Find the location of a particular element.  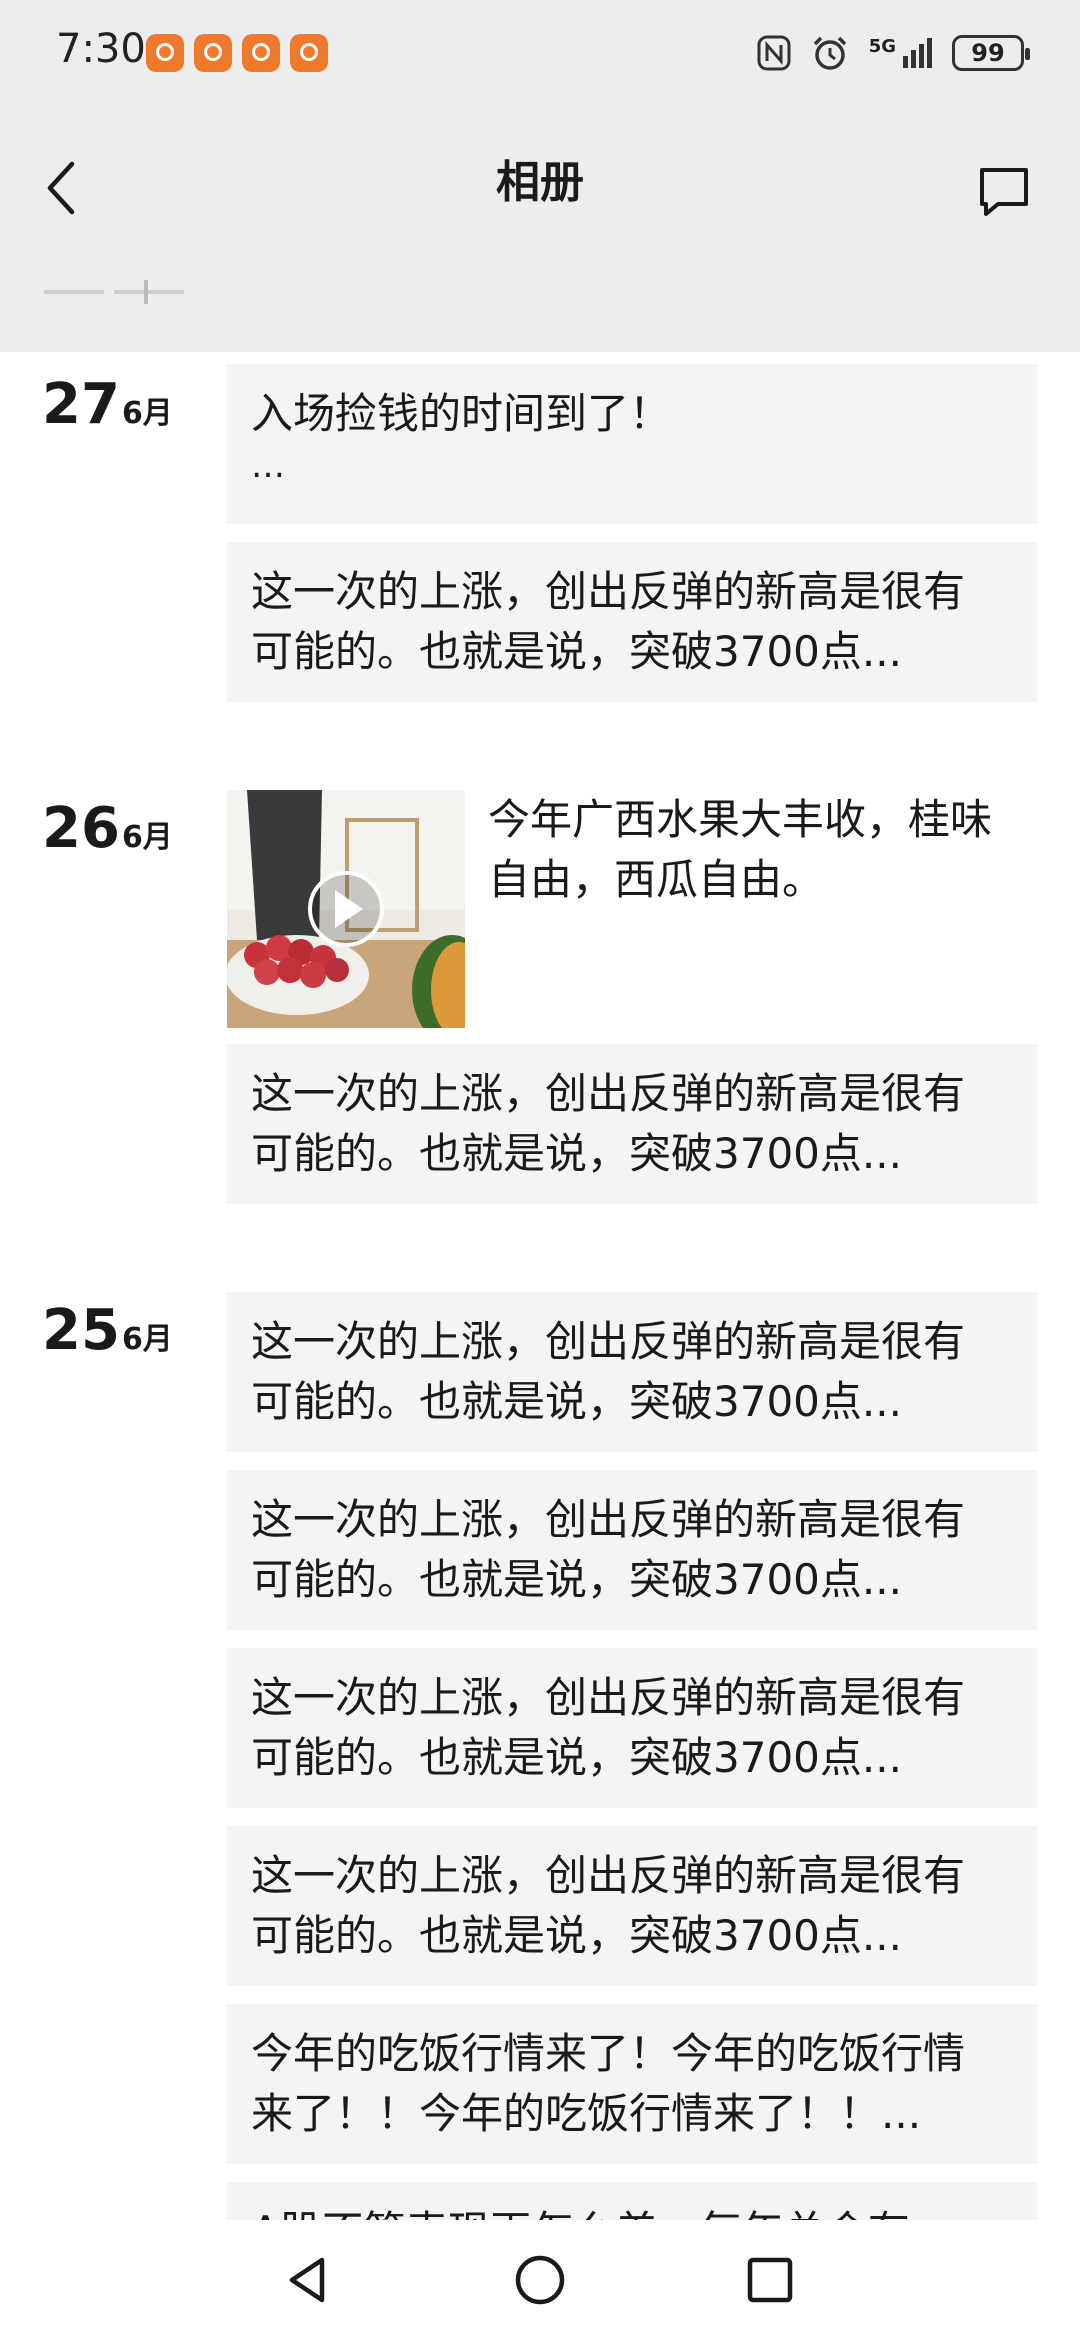

post-card: A股不管表现再怎么差，每年总会有 is located at coordinates (632, 2201).